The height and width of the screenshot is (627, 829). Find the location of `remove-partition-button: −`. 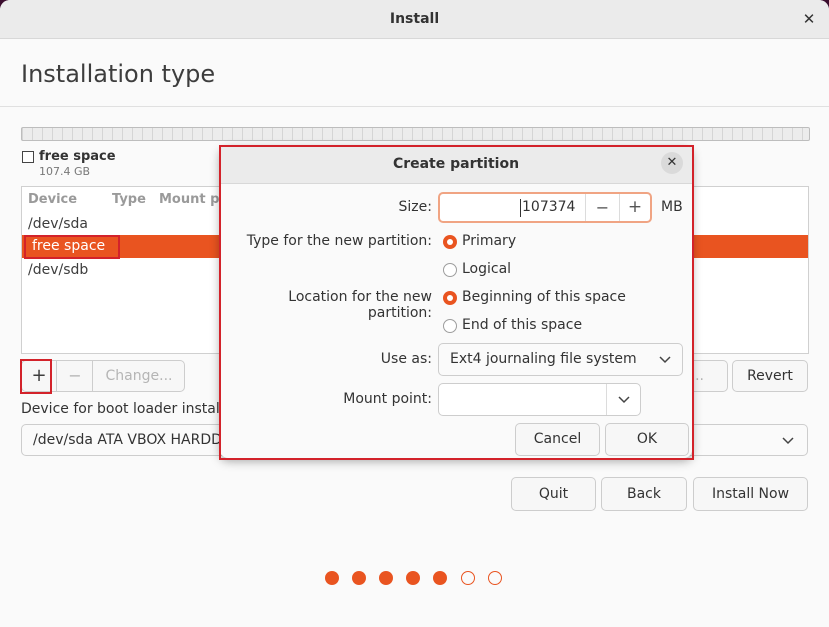

remove-partition-button: − is located at coordinates (74, 376).